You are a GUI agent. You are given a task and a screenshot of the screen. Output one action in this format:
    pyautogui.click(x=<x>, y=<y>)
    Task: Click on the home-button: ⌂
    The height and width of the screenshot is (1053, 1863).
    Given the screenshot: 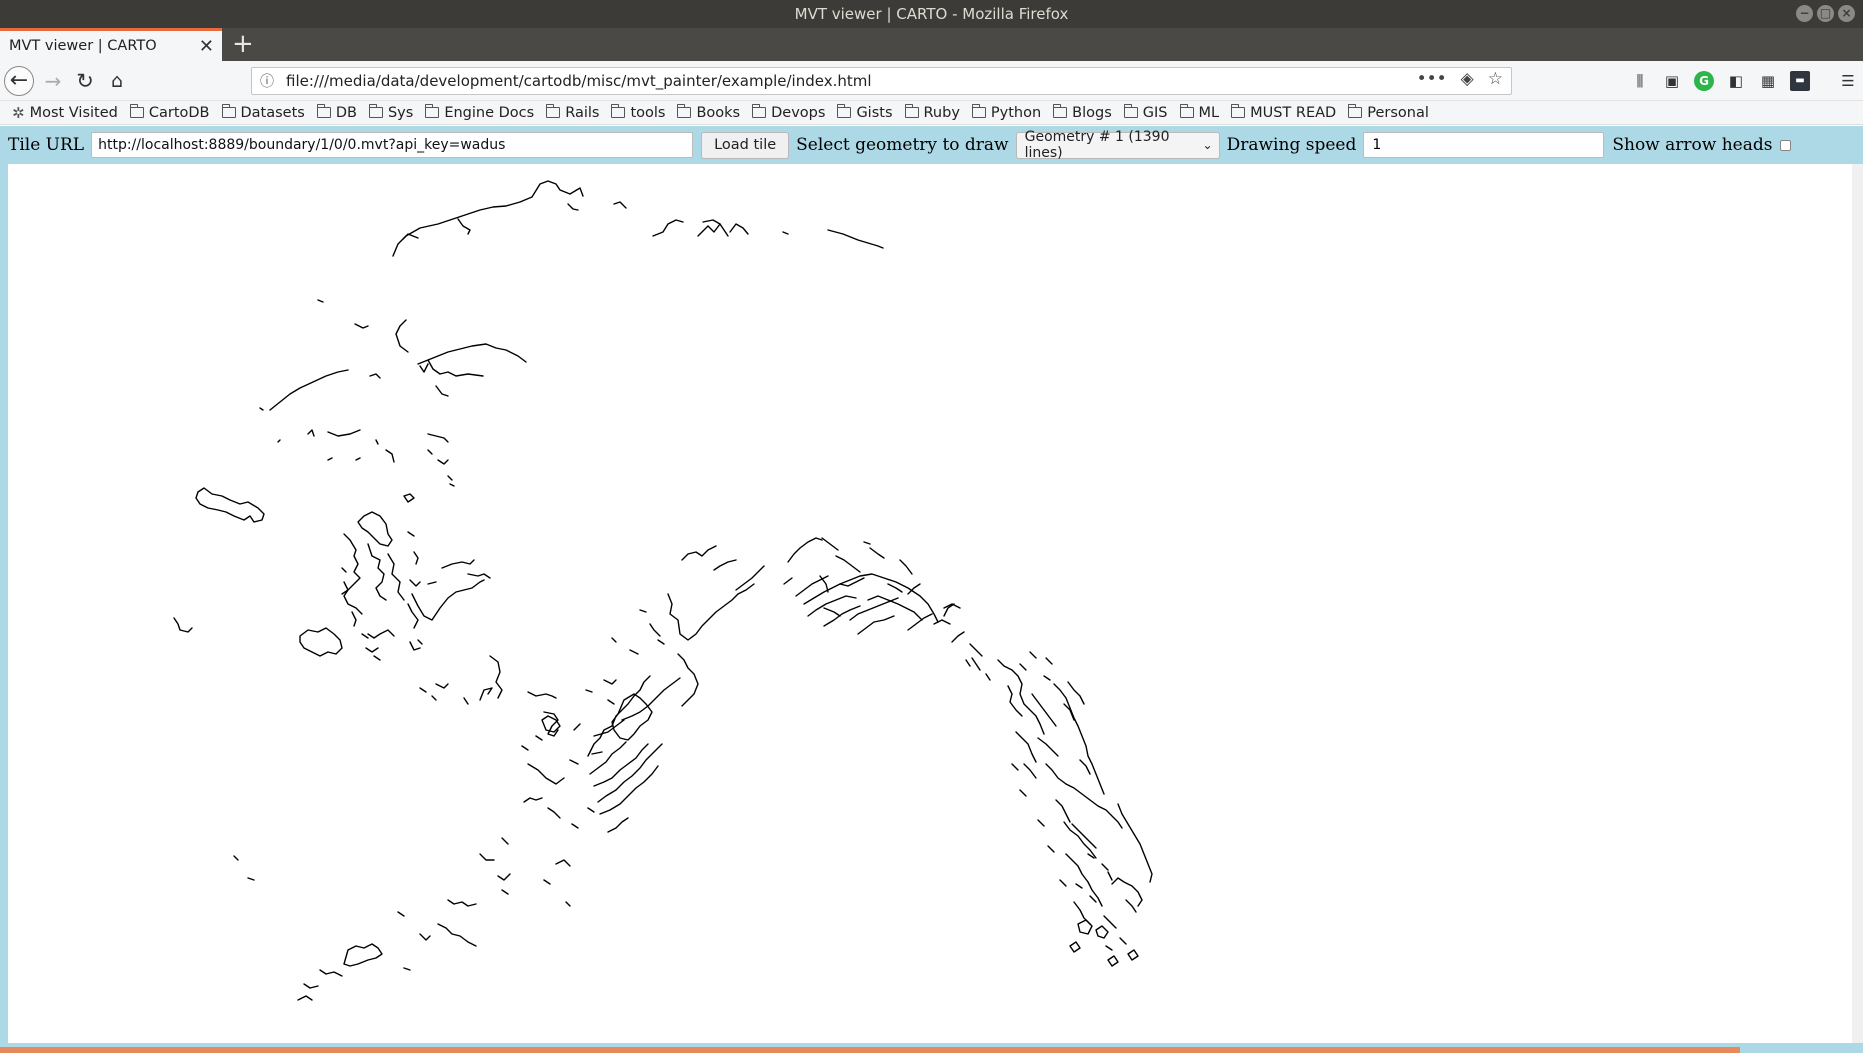 What is the action you would take?
    pyautogui.click(x=117, y=81)
    